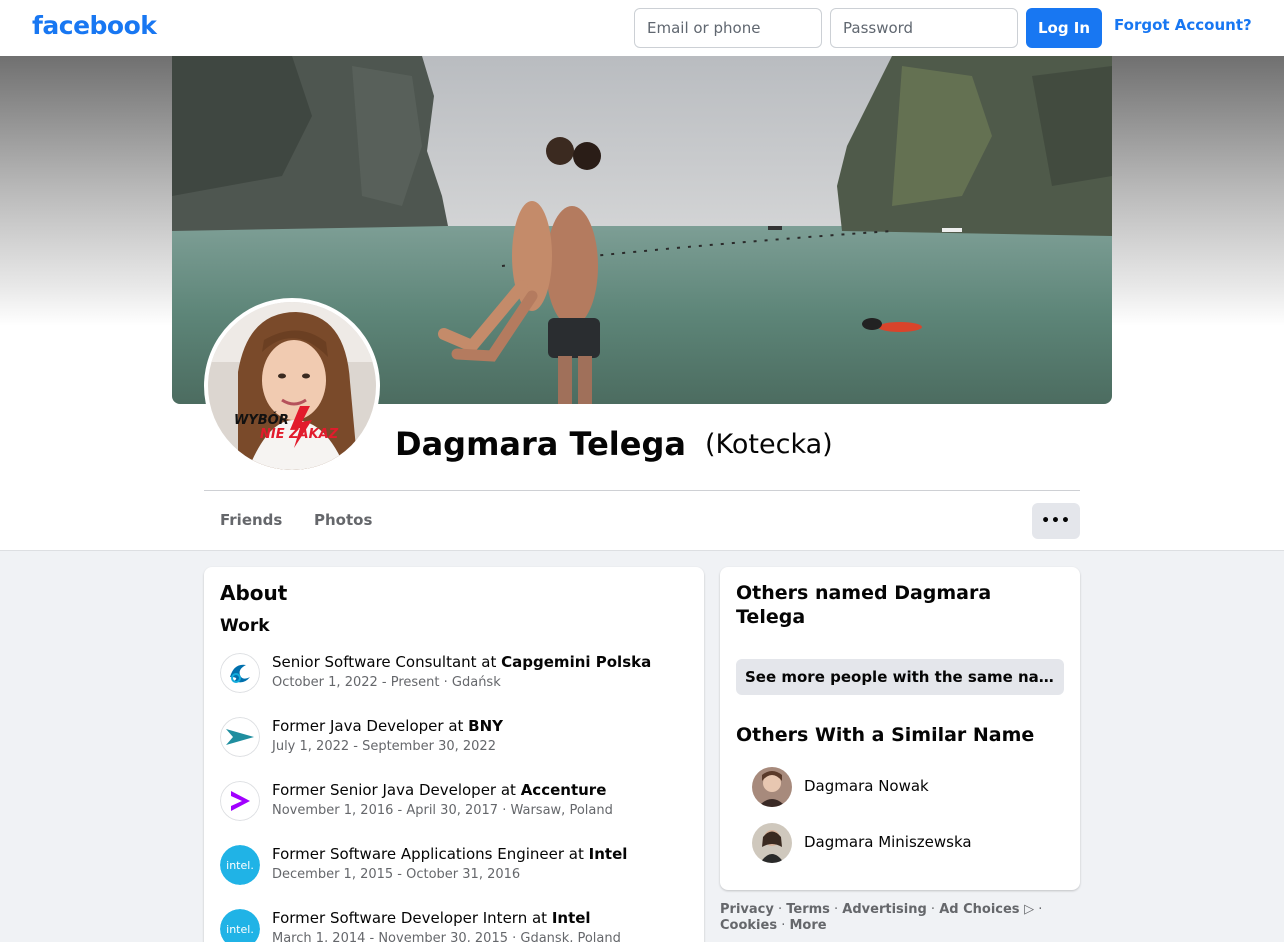 The height and width of the screenshot is (942, 1284). Describe the element at coordinates (254, 593) in the screenshot. I see `about-title: About` at that location.